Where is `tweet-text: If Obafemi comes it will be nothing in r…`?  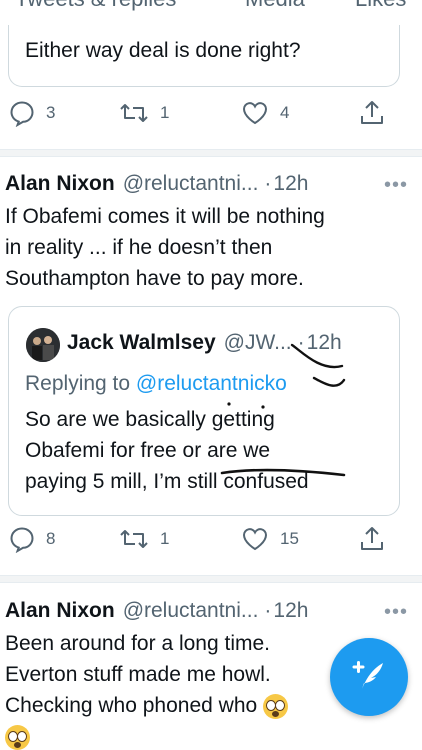 tweet-text: If Obafemi comes it will be nothing in r… is located at coordinates (210, 247).